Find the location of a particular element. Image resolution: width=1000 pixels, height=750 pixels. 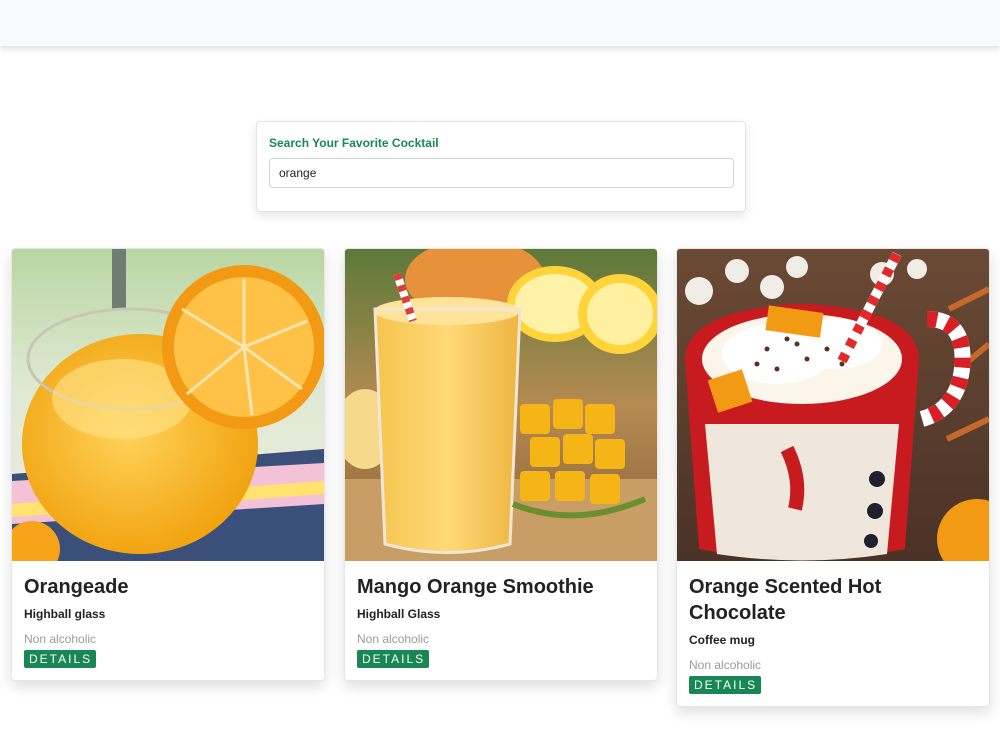

search-card: Search Your Favorite Cocktail is located at coordinates (501, 166).